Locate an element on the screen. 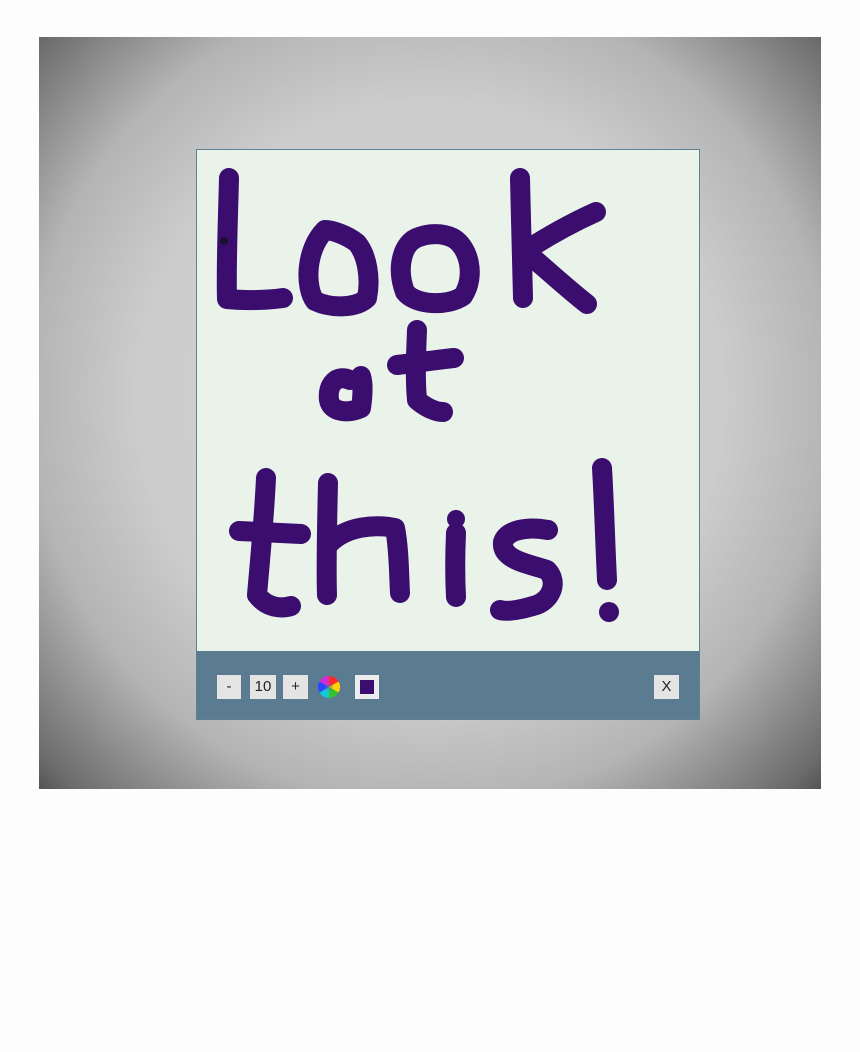  decrease-size-button: - is located at coordinates (229, 687).